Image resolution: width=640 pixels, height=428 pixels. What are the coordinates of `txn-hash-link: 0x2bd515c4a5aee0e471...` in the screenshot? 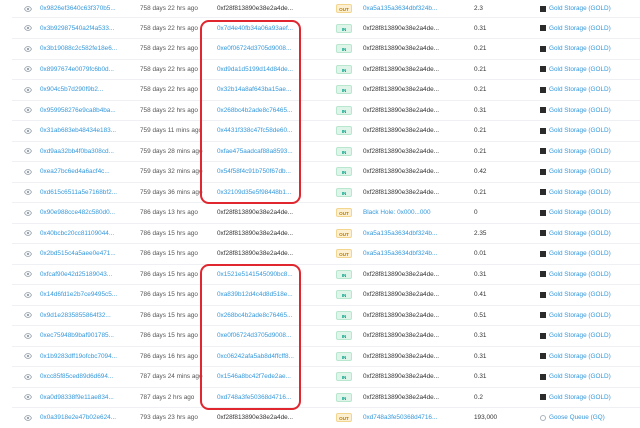 It's located at (83, 253).